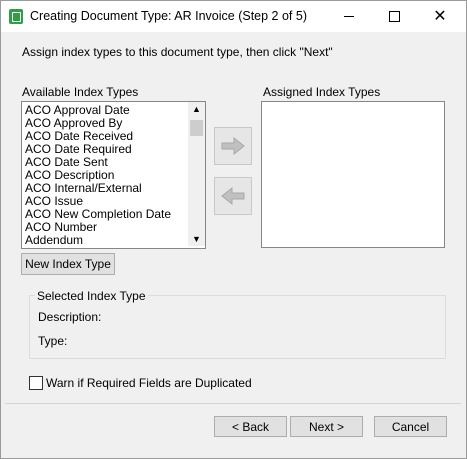 Image resolution: width=467 pixels, height=459 pixels. I want to click on assigned-index-types-list, so click(353, 174).